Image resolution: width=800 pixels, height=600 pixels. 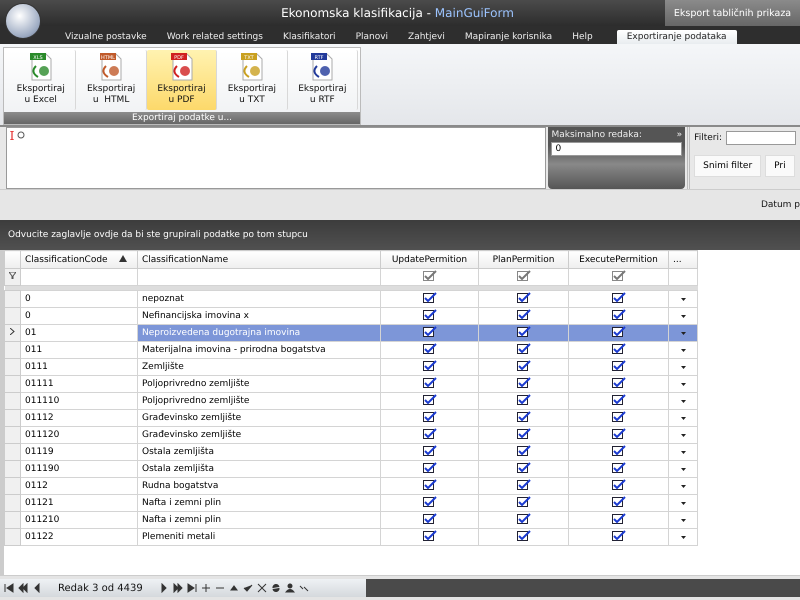 What do you see at coordinates (309, 37) in the screenshot?
I see `menu-tab: Klasifikatori` at bounding box center [309, 37].